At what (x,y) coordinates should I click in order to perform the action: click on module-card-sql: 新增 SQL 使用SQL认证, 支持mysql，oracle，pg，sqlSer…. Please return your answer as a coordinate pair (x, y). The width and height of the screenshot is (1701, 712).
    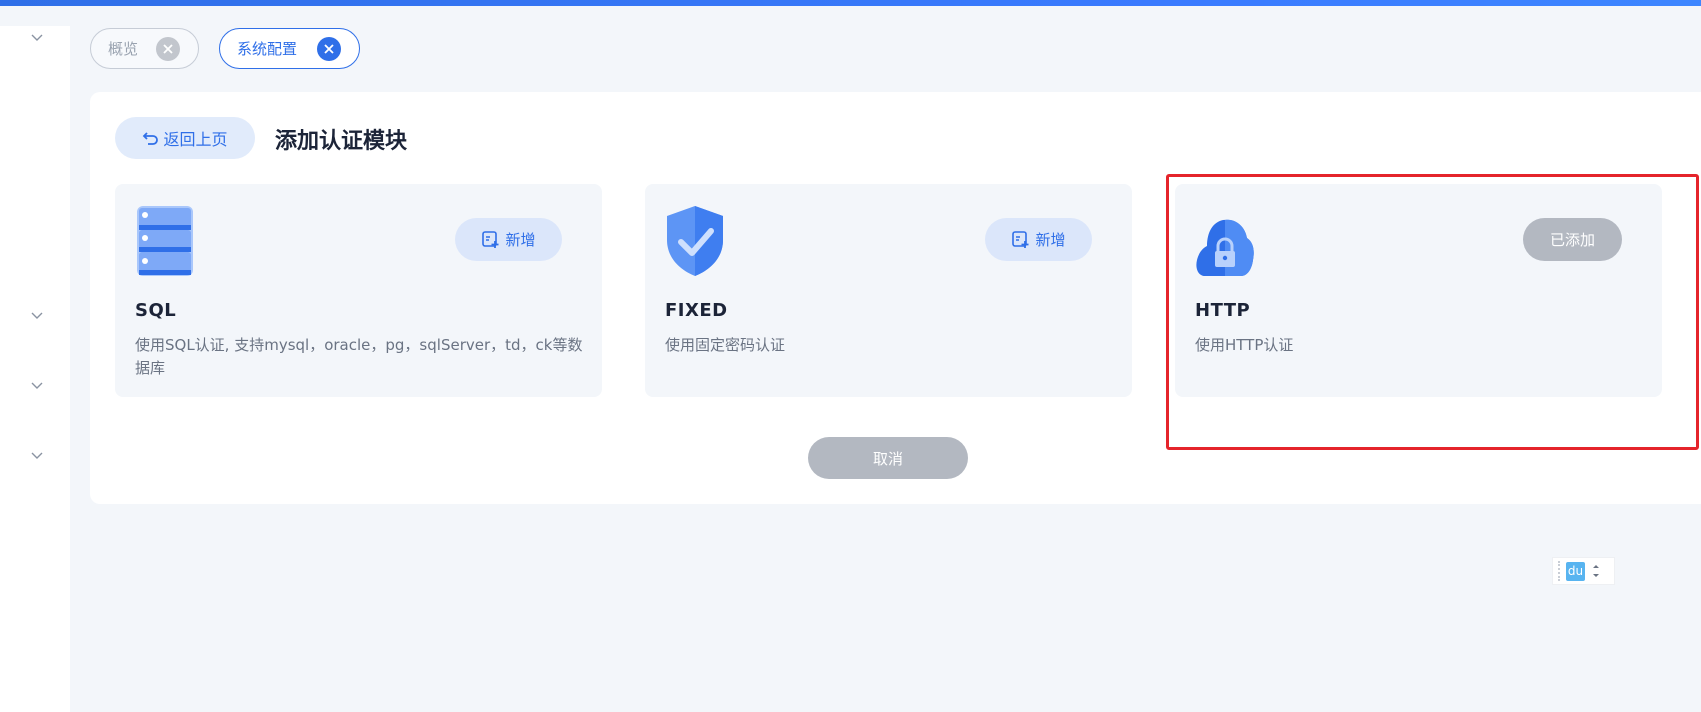
    Looking at the image, I should click on (358, 290).